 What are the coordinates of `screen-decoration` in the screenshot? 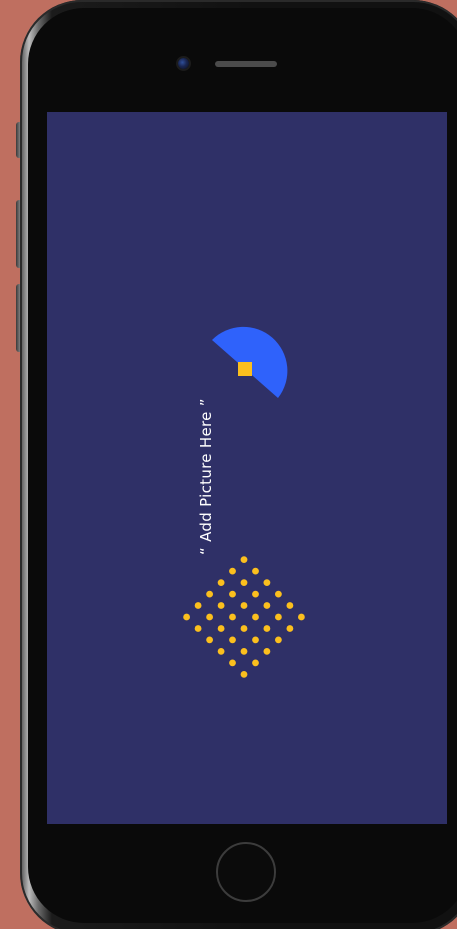 It's located at (244, 502).